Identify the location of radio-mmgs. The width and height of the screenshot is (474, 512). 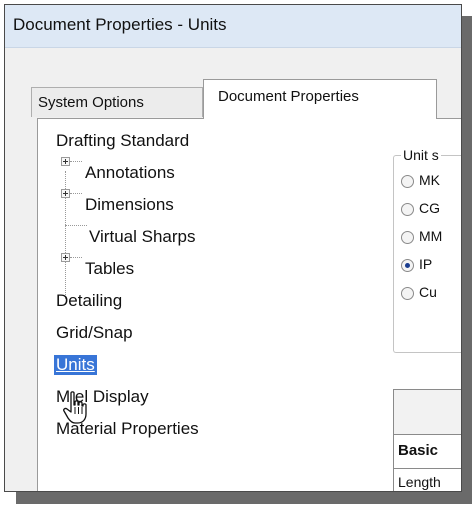
(407, 237).